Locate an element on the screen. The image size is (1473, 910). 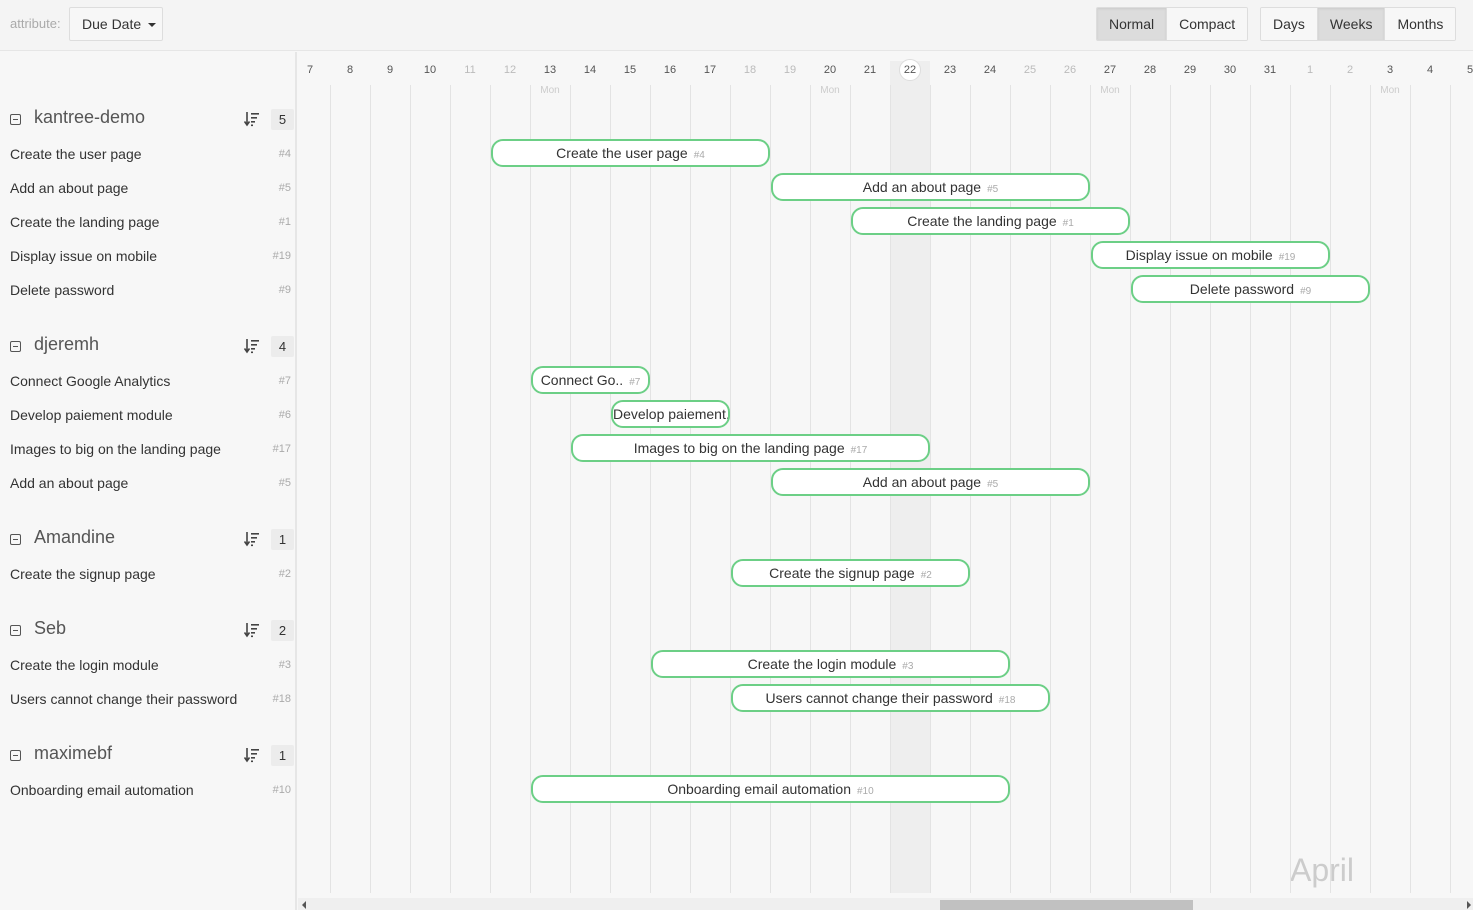
group-name: maximebf is located at coordinates (73, 753).